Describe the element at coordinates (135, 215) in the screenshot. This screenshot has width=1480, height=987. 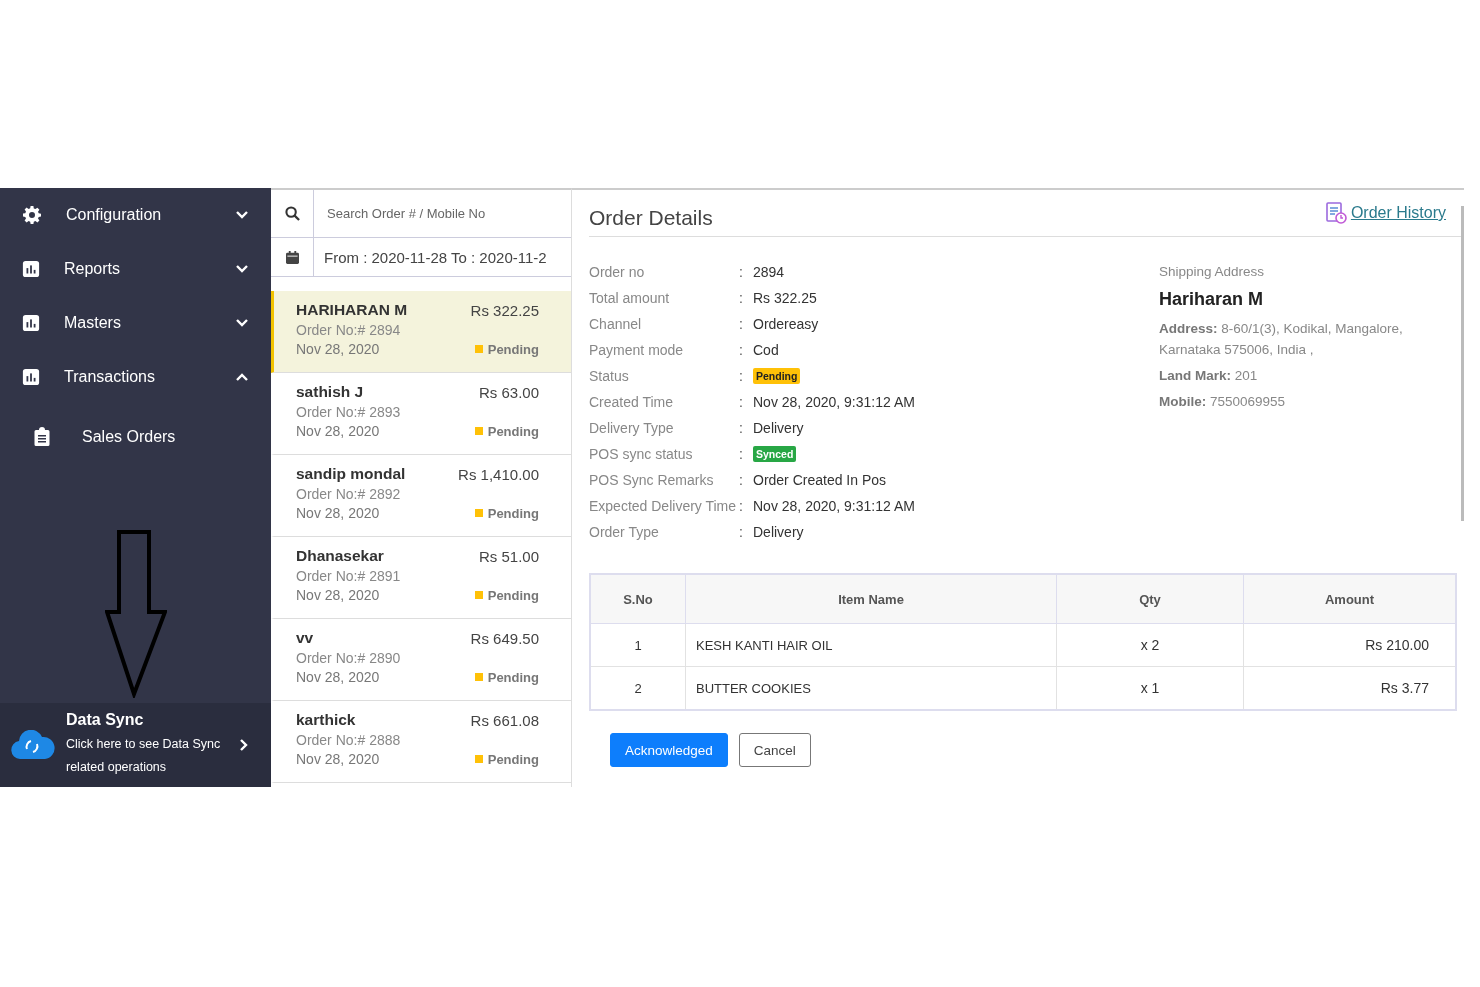
I see `nav-item: Configuration` at that location.